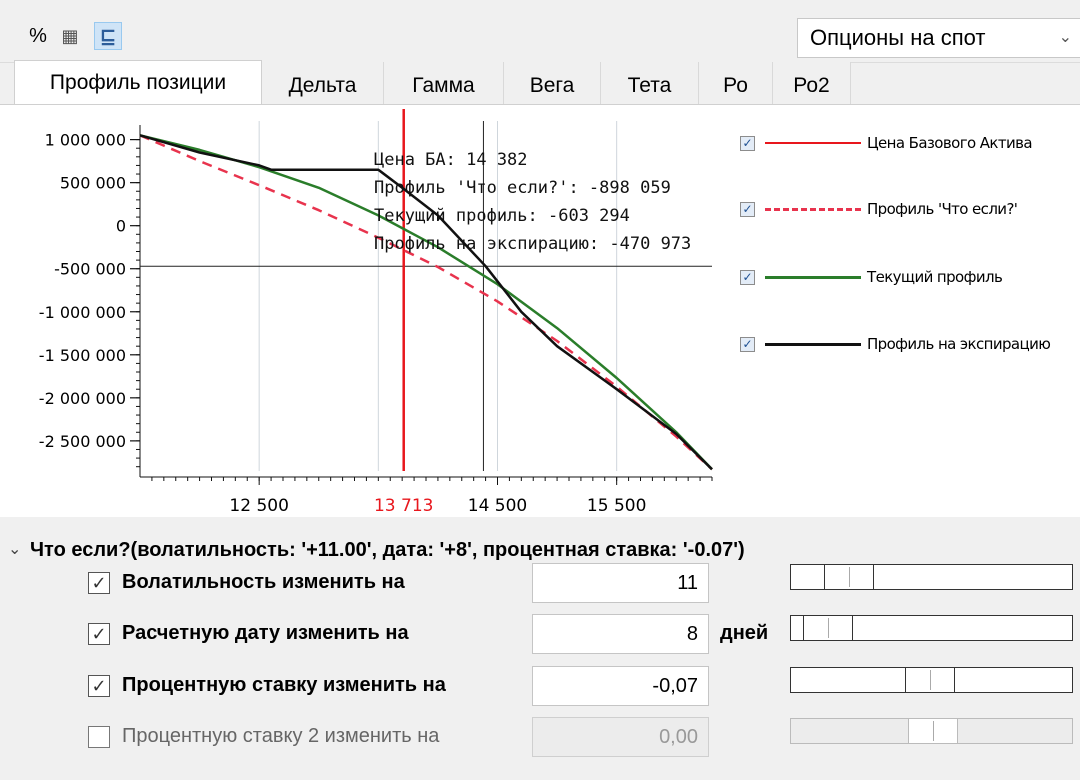  What do you see at coordinates (93, 183) in the screenshot?
I see `y-tick-label: 500 000` at bounding box center [93, 183].